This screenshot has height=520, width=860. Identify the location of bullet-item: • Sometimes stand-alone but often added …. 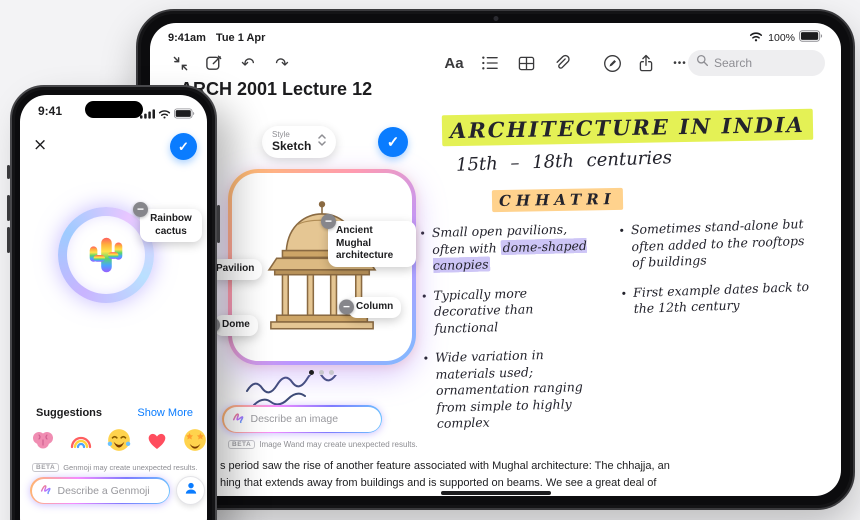
(711, 243).